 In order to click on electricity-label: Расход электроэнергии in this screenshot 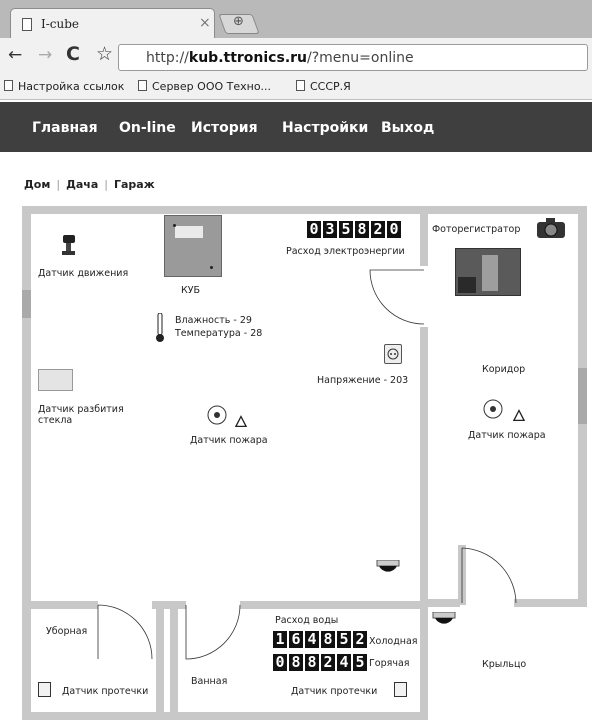, I will do `click(345, 251)`.